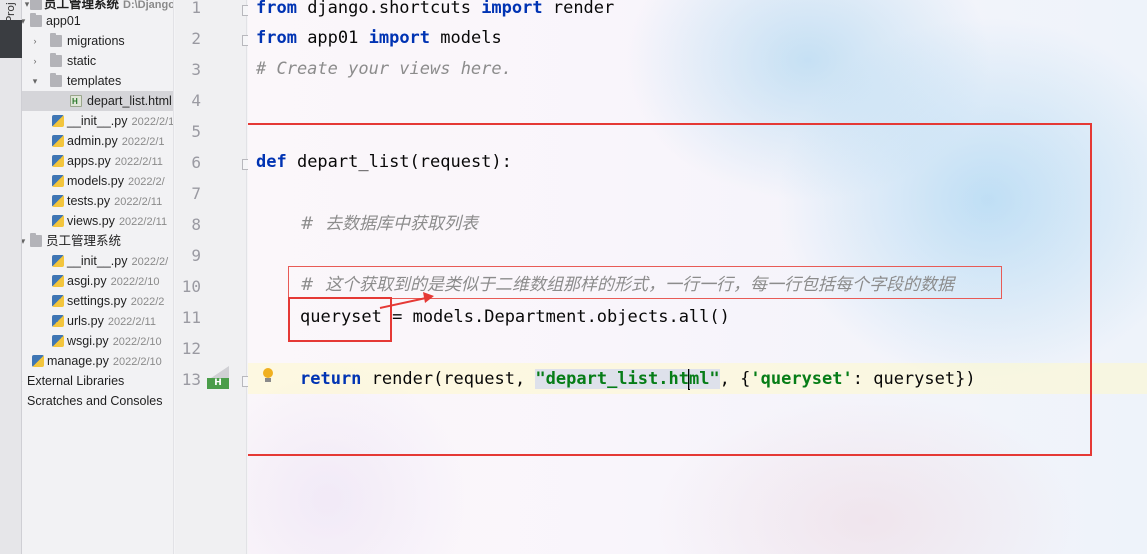 This screenshot has height=554, width=1147. Describe the element at coordinates (82, 61) in the screenshot. I see `tree-item-label: static` at that location.